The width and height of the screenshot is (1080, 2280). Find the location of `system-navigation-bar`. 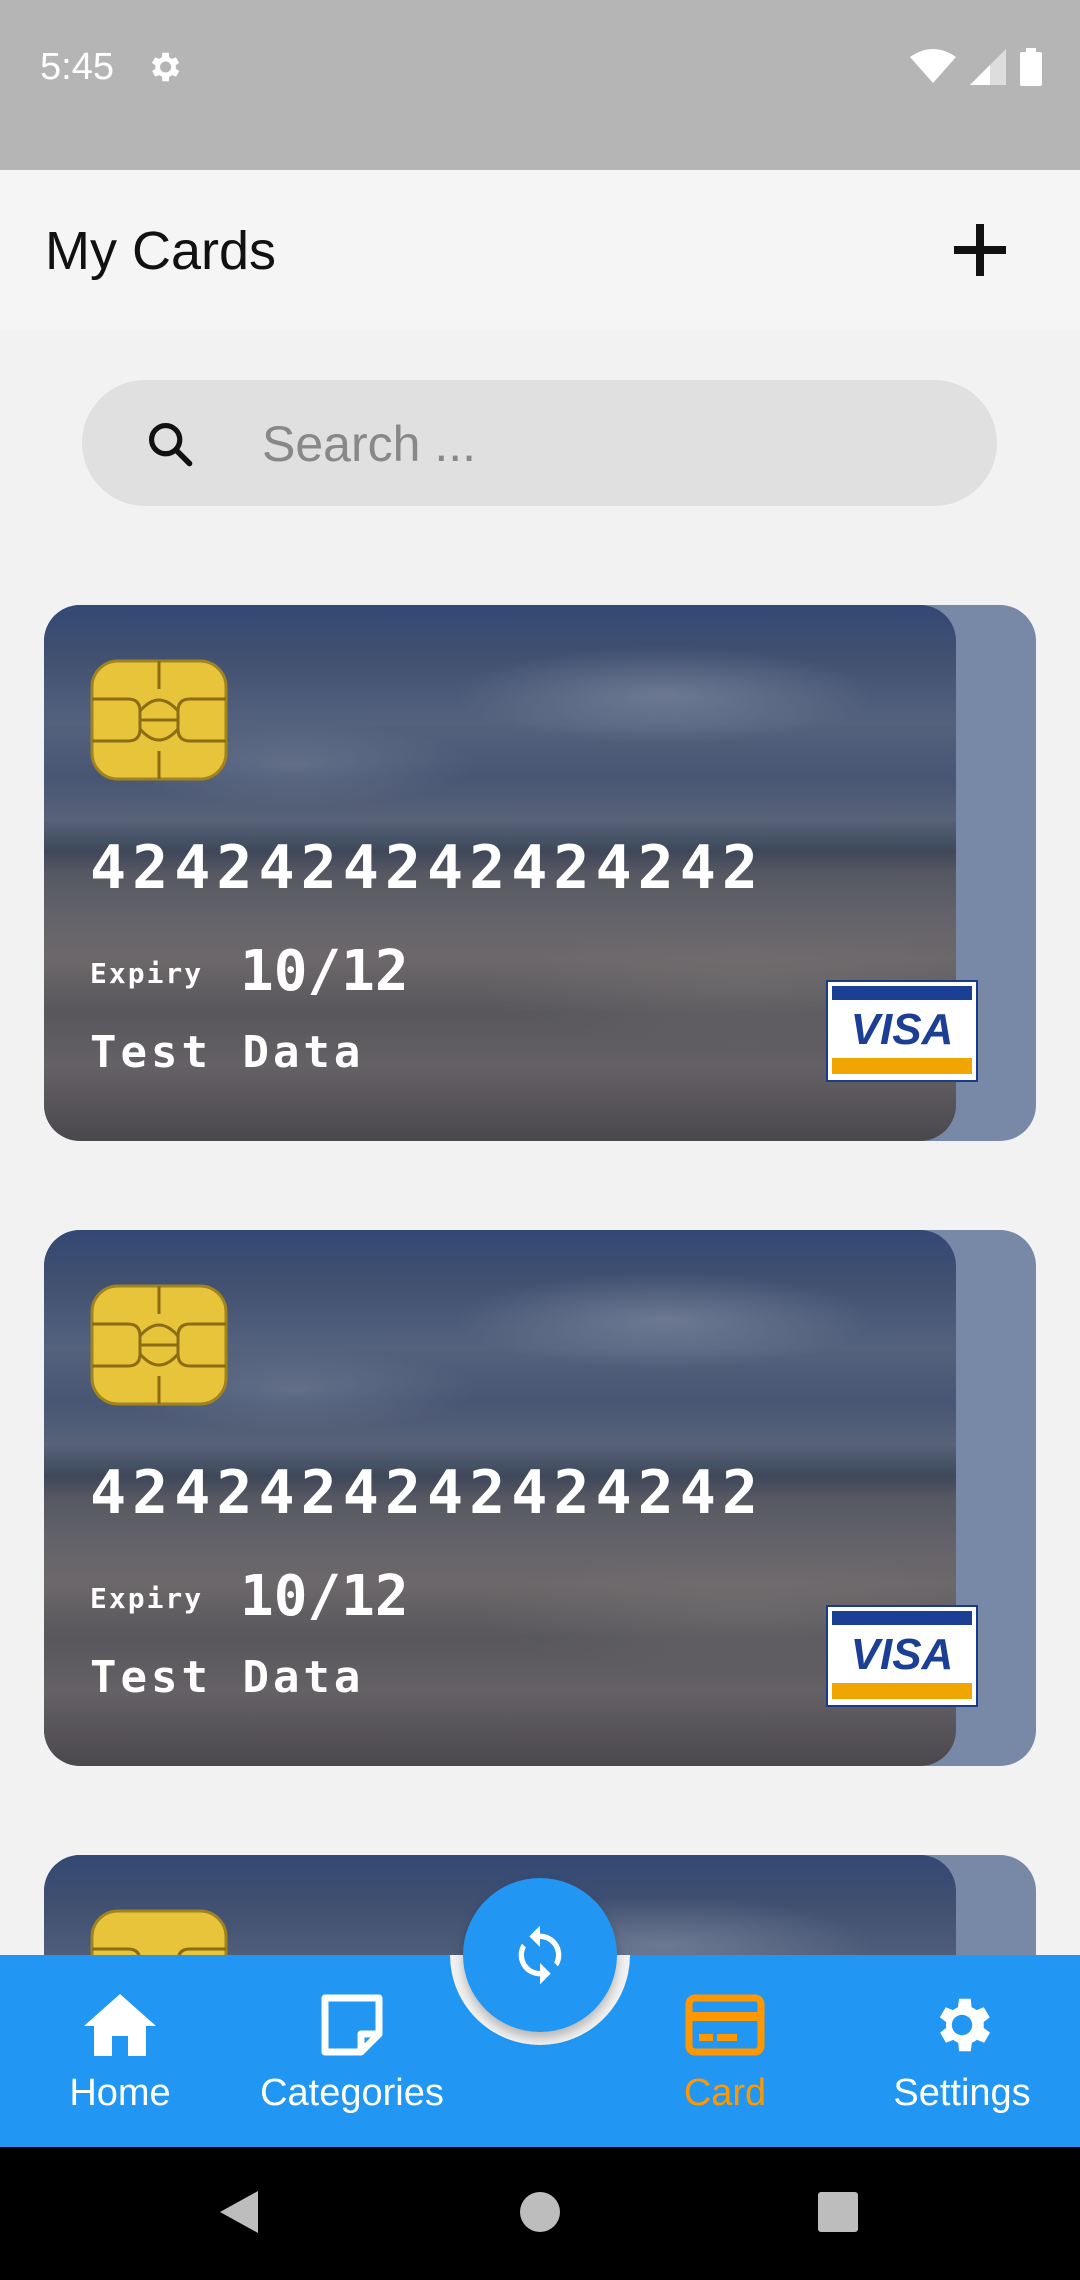

system-navigation-bar is located at coordinates (540, 2213).